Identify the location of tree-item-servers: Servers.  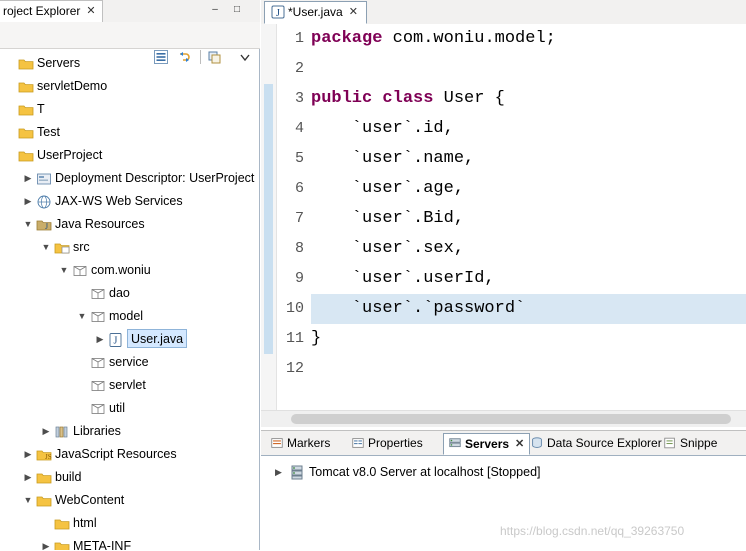
(129, 63).